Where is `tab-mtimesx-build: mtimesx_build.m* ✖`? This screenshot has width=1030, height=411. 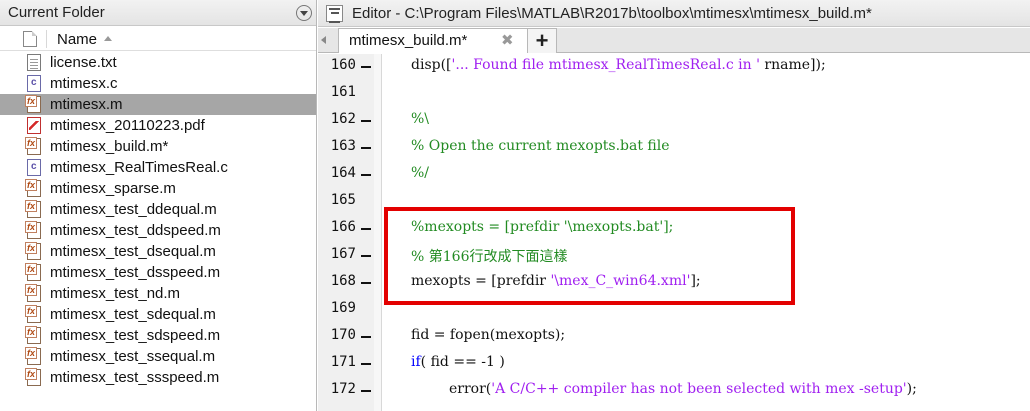
tab-mtimesx-build: mtimesx_build.m* ✖ is located at coordinates (439, 40).